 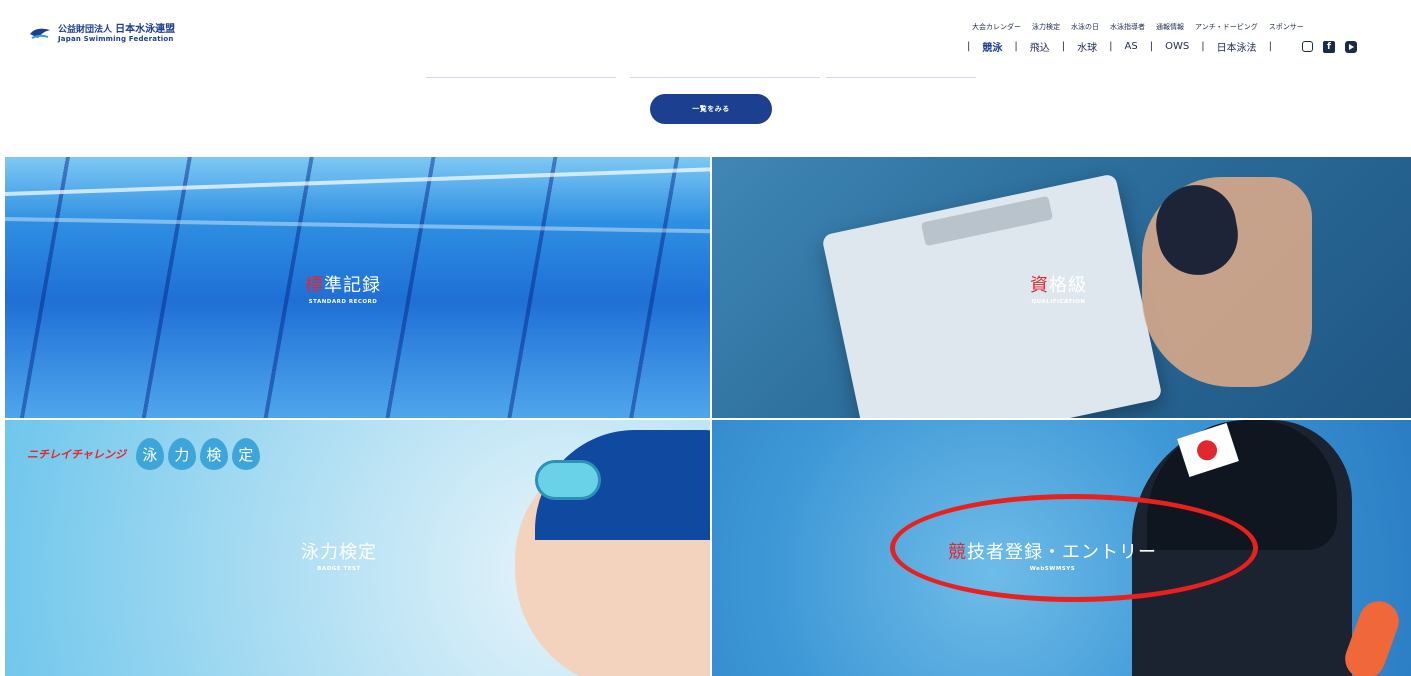 I want to click on jasf-logo-icon, so click(x=40, y=34).